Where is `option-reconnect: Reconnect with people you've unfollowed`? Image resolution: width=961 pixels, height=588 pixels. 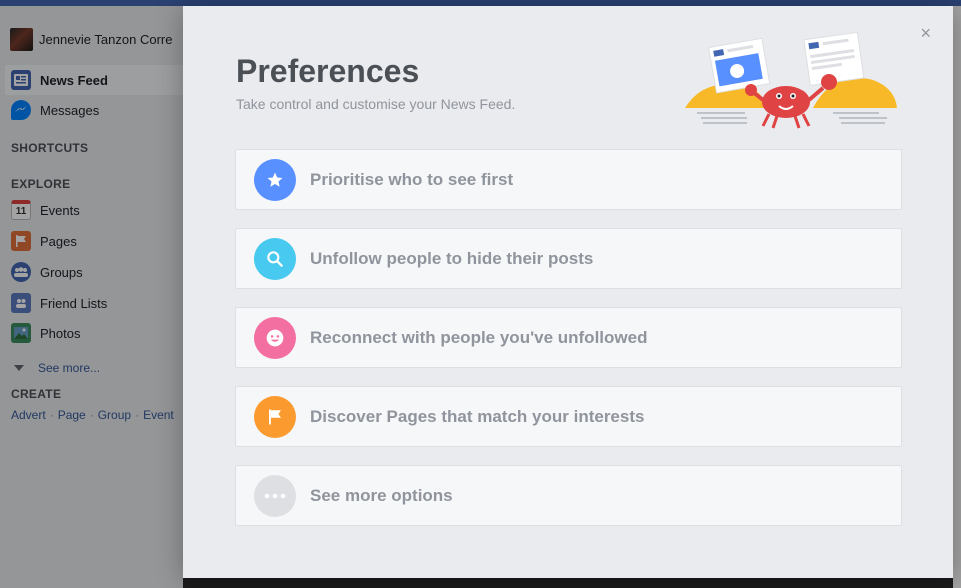 option-reconnect: Reconnect with people you've unfollowed is located at coordinates (568, 337).